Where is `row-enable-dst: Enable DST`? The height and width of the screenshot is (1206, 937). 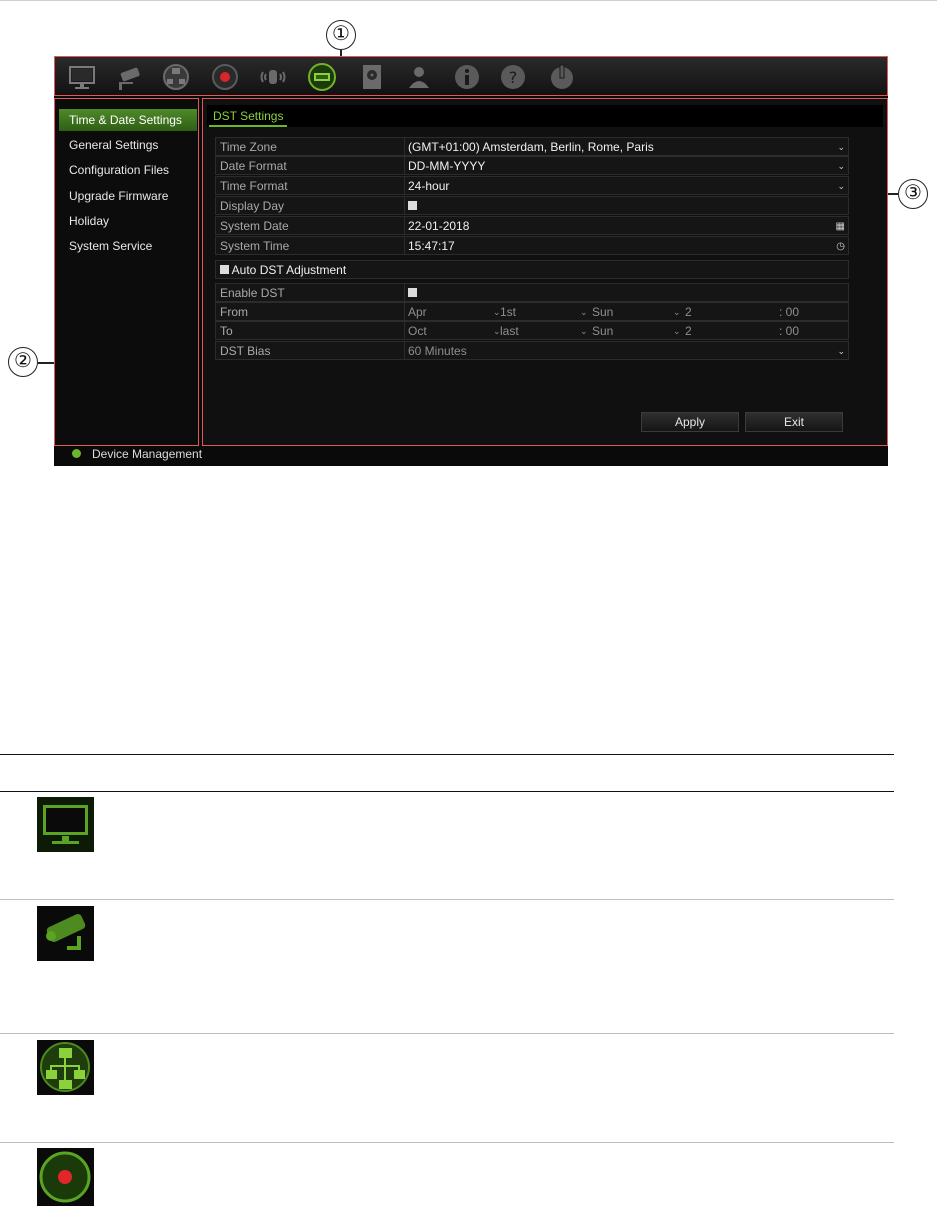 row-enable-dst: Enable DST is located at coordinates (532, 292).